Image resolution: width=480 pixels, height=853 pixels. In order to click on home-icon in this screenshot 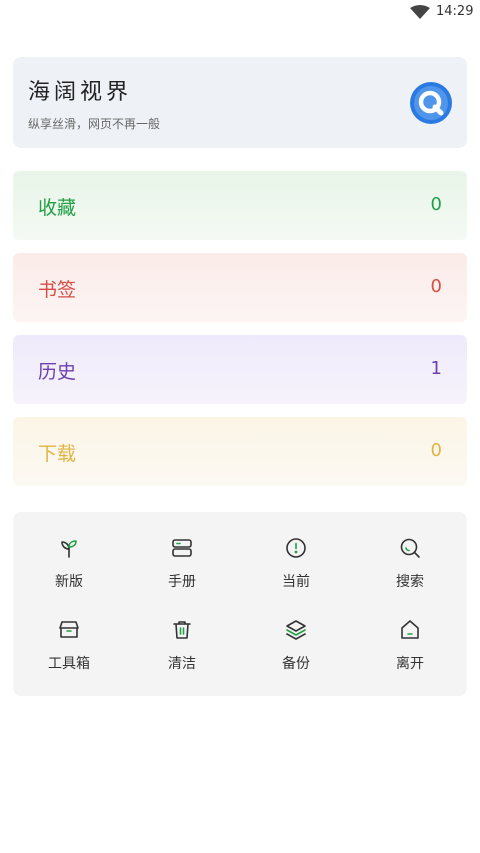, I will do `click(410, 629)`.